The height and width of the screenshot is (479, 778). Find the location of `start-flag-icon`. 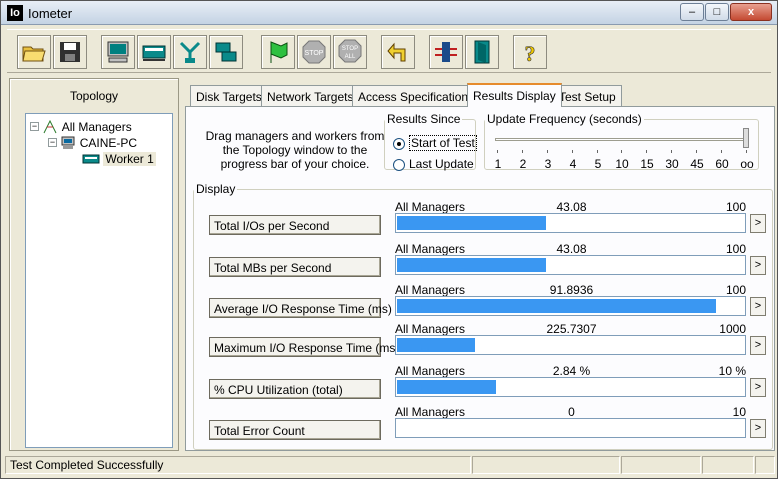

start-flag-icon is located at coordinates (279, 52).